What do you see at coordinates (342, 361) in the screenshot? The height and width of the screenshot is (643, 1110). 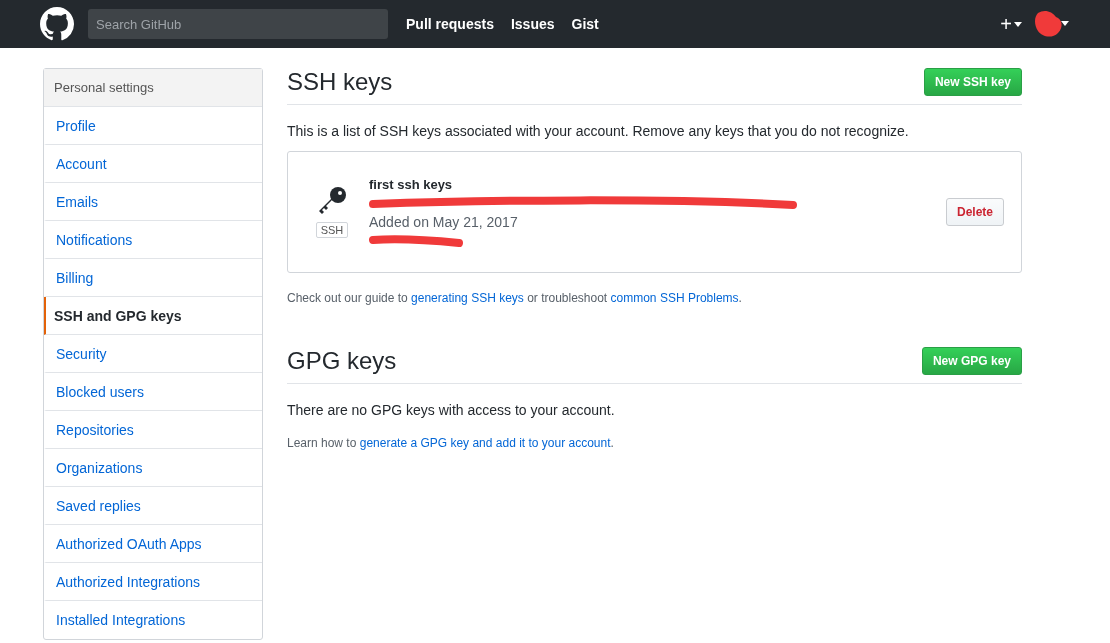 I see `section-title: GPG keys` at bounding box center [342, 361].